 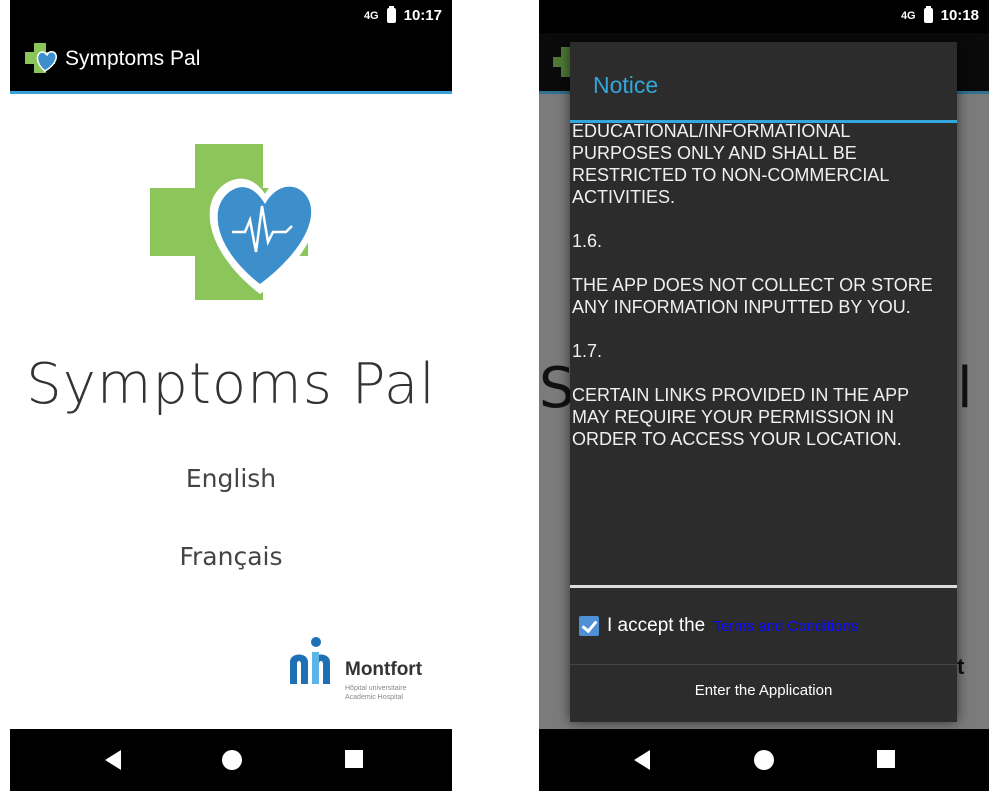 What do you see at coordinates (41, 58) in the screenshot?
I see `app-logo-icon` at bounding box center [41, 58].